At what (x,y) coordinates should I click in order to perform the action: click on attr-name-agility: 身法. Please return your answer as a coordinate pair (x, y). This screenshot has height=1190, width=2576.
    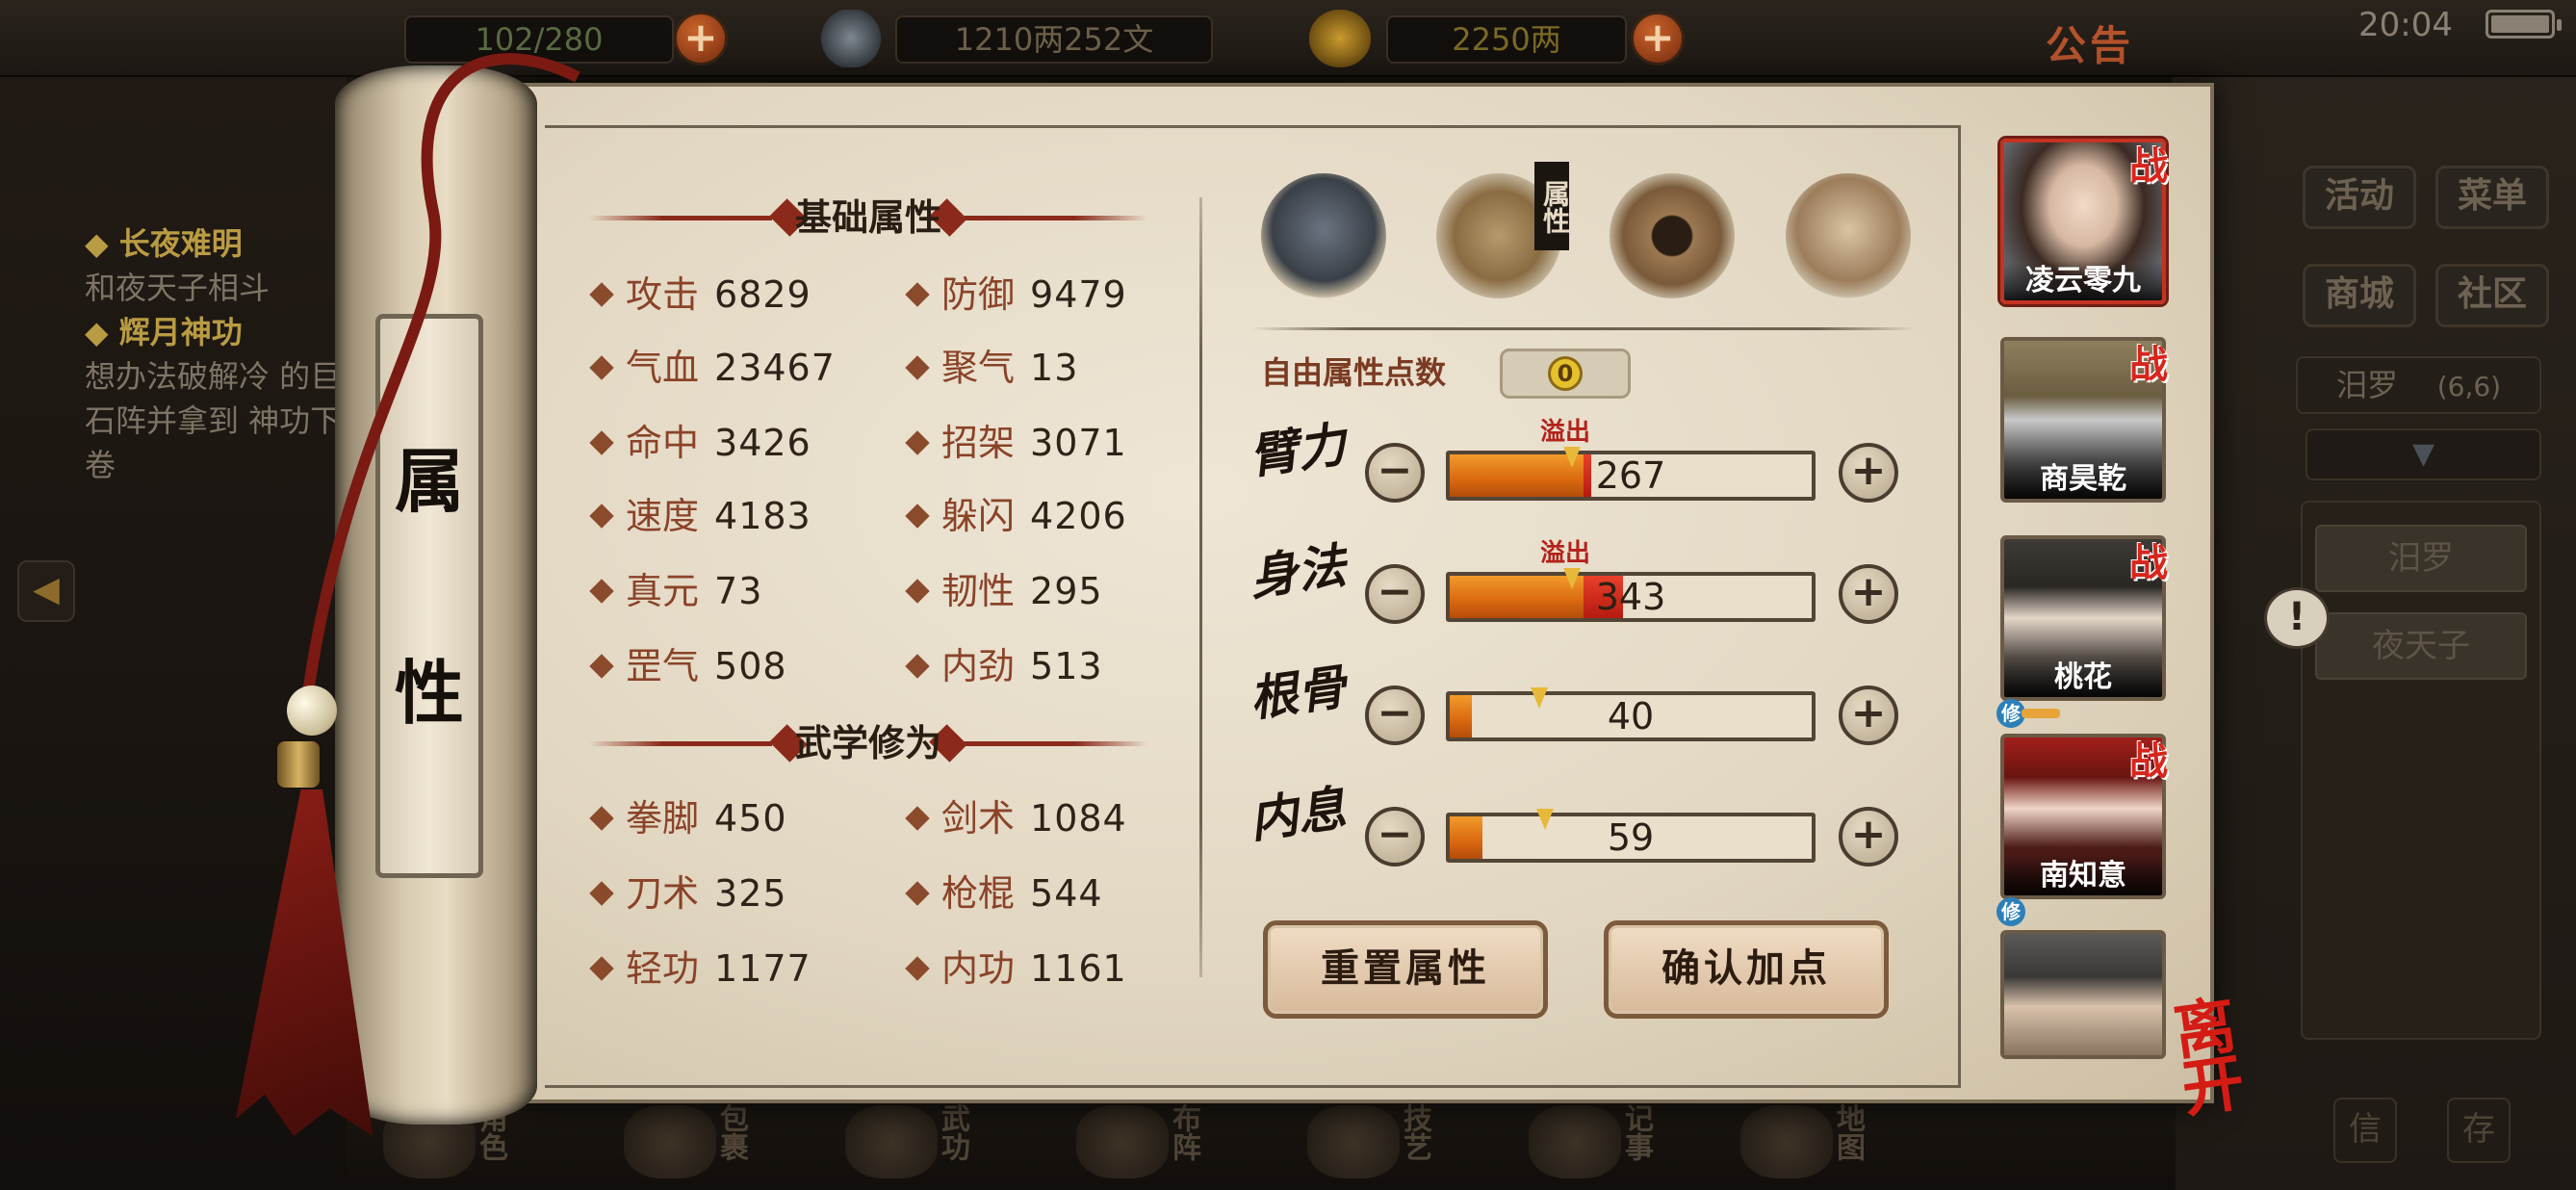
    Looking at the image, I should click on (1298, 571).